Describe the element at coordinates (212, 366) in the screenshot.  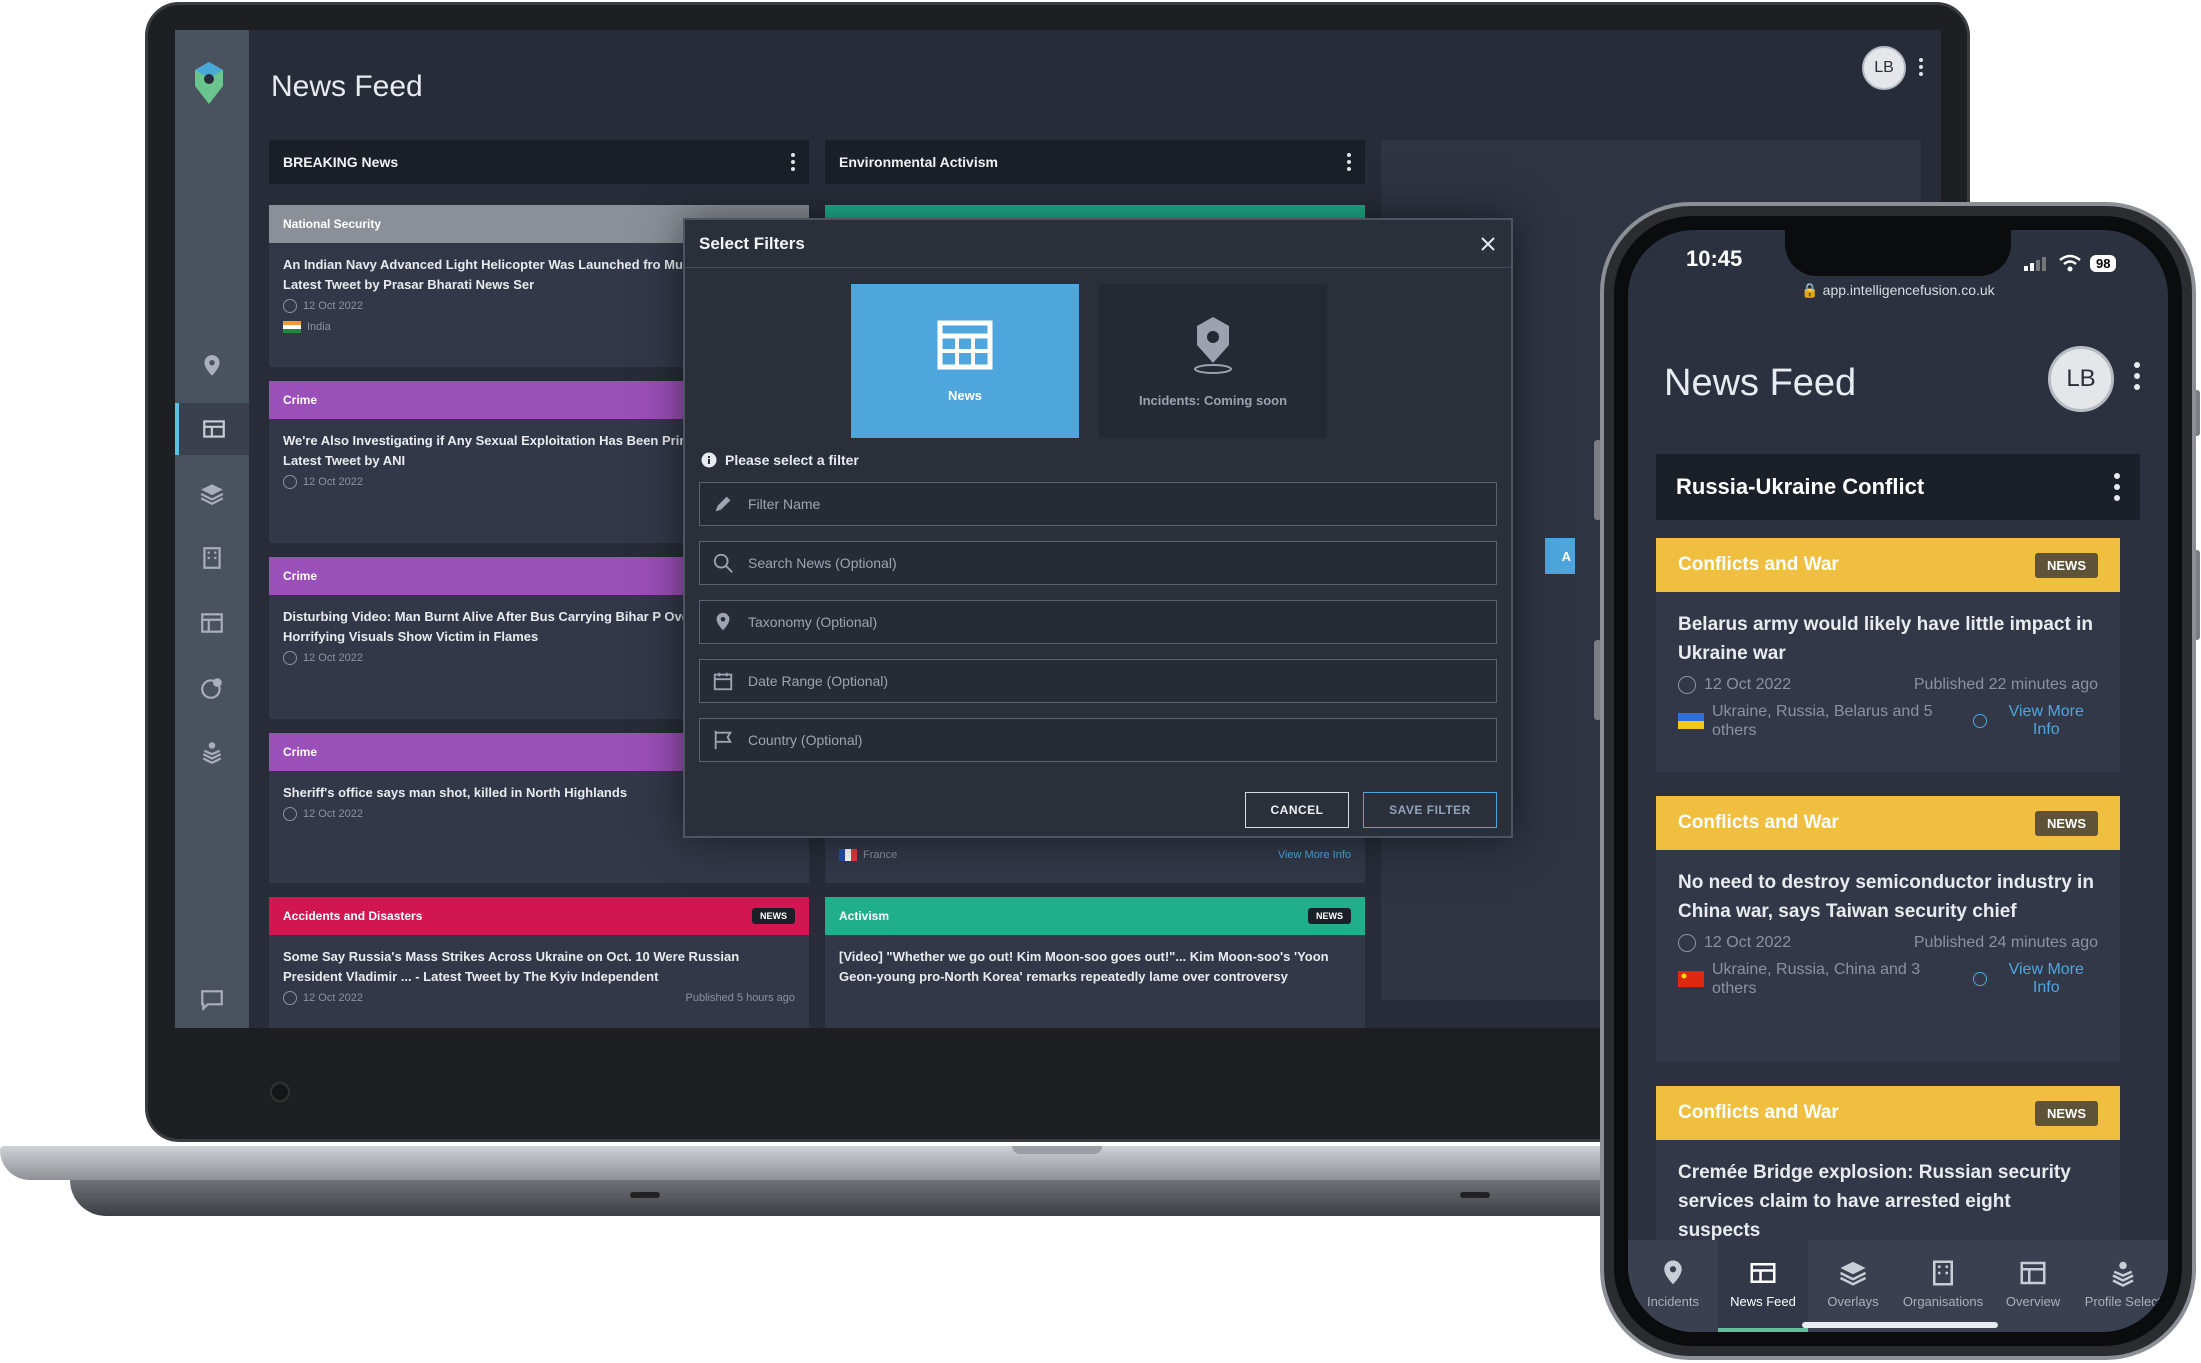
I see `sidebar-item-incidents` at that location.